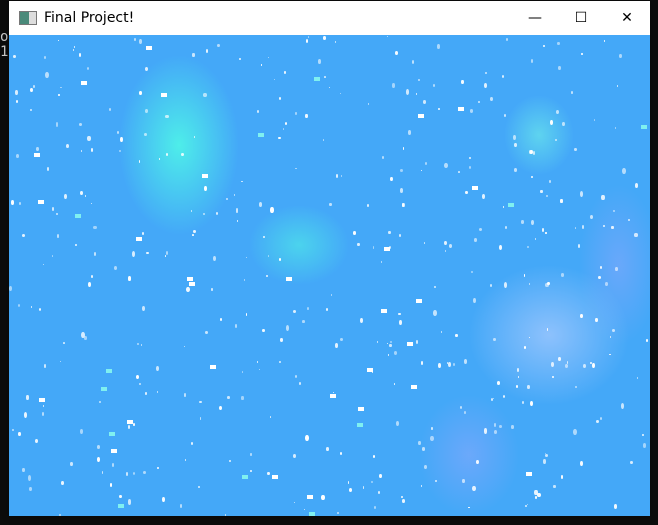 The width and height of the screenshot is (658, 525). Describe the element at coordinates (581, 18) in the screenshot. I see `maximize-button: ☐` at that location.